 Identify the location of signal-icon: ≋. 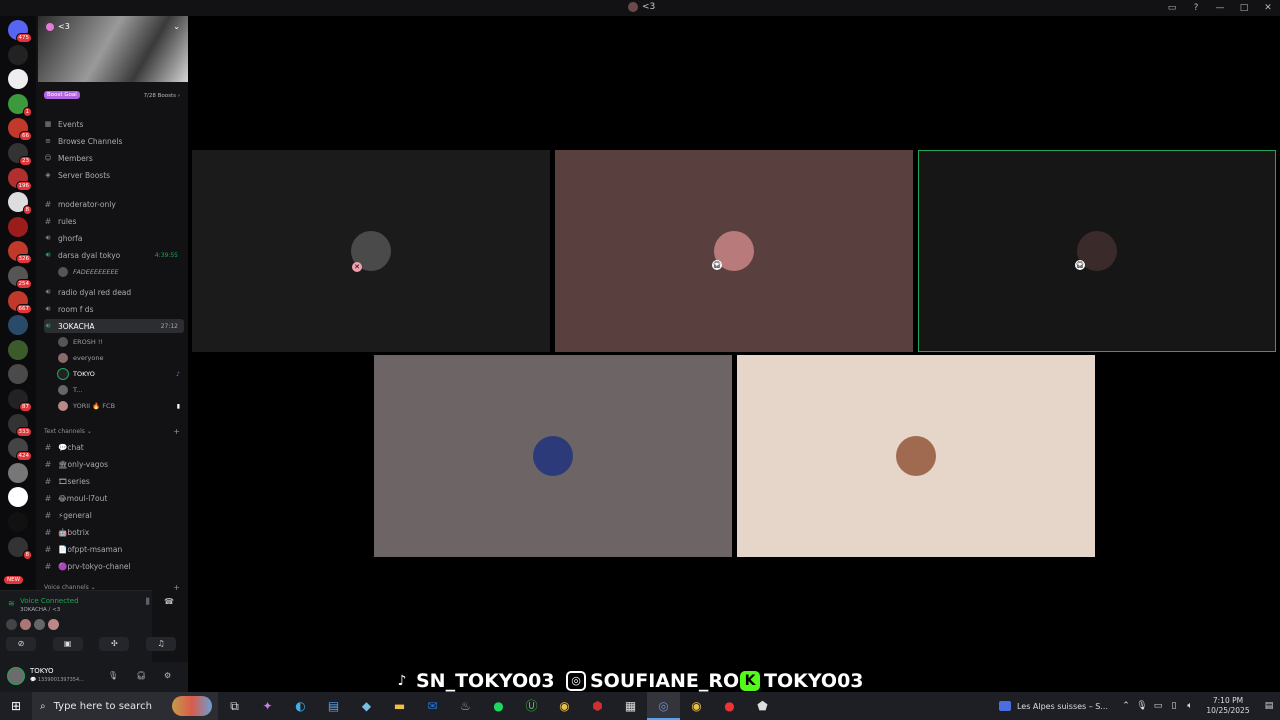
(11, 603).